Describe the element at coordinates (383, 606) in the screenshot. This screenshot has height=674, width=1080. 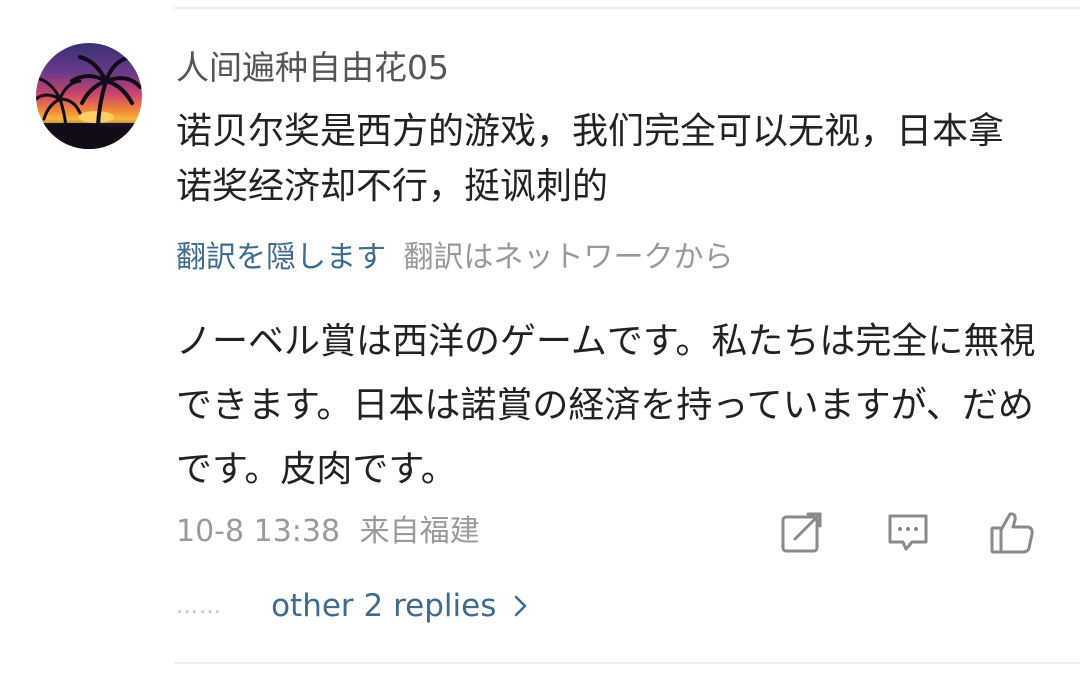
I see `view-replies-link: other 2 replies` at that location.